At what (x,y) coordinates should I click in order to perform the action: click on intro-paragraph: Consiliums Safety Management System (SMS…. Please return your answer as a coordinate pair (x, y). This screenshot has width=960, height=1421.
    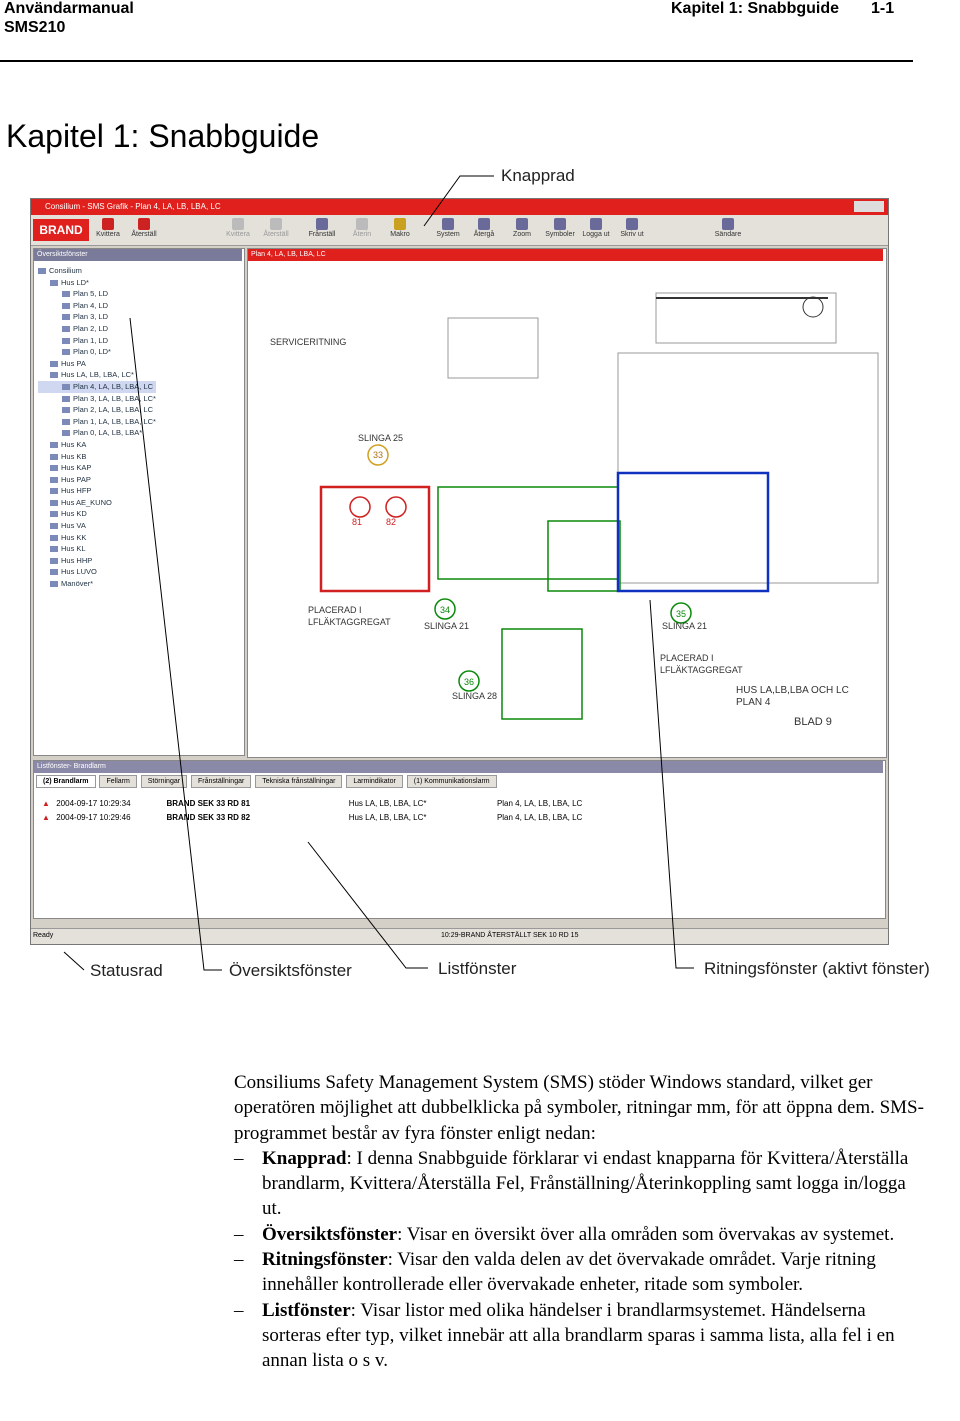
    Looking at the image, I should click on (579, 1108).